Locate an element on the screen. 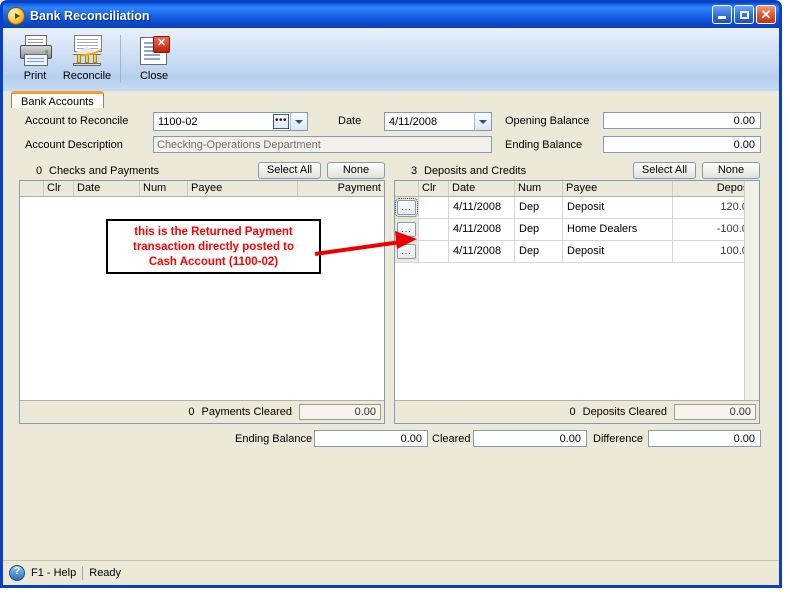  left-col-date: Date is located at coordinates (107, 188).